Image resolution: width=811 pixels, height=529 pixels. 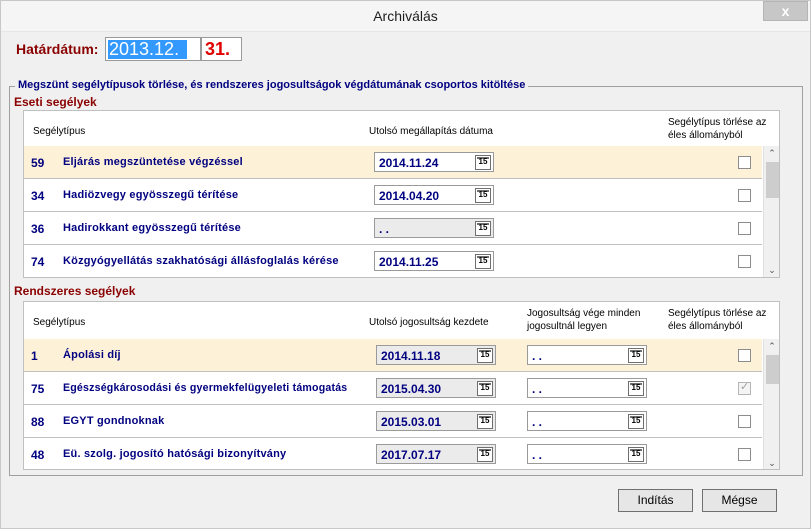 What do you see at coordinates (717, 313) in the screenshot?
I see `rendszeres-header-delete-line1: Segélytípus törlése az` at bounding box center [717, 313].